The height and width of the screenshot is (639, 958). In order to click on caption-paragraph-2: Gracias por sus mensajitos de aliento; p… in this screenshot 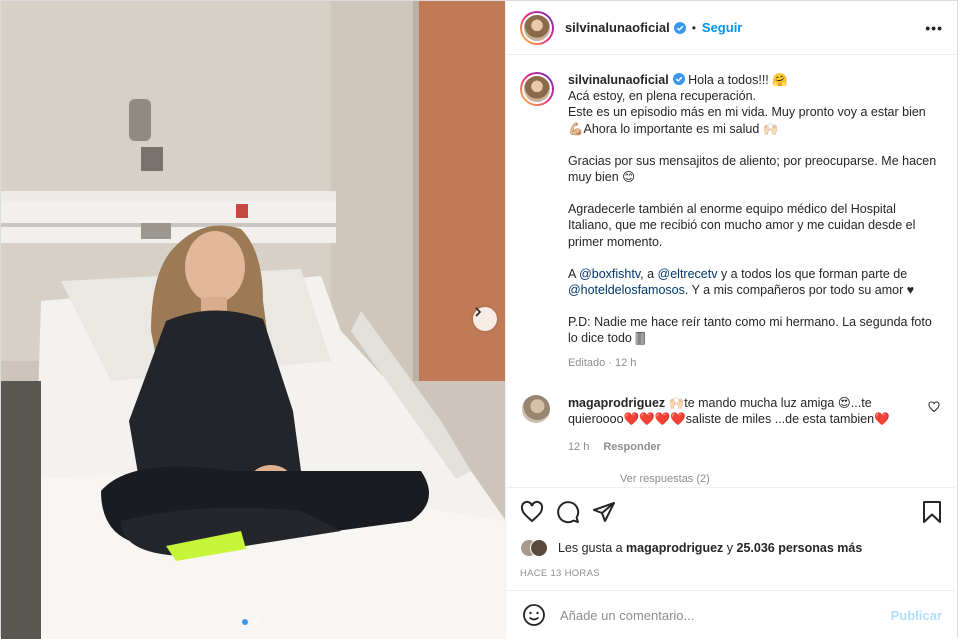, I will do `click(752, 169)`.